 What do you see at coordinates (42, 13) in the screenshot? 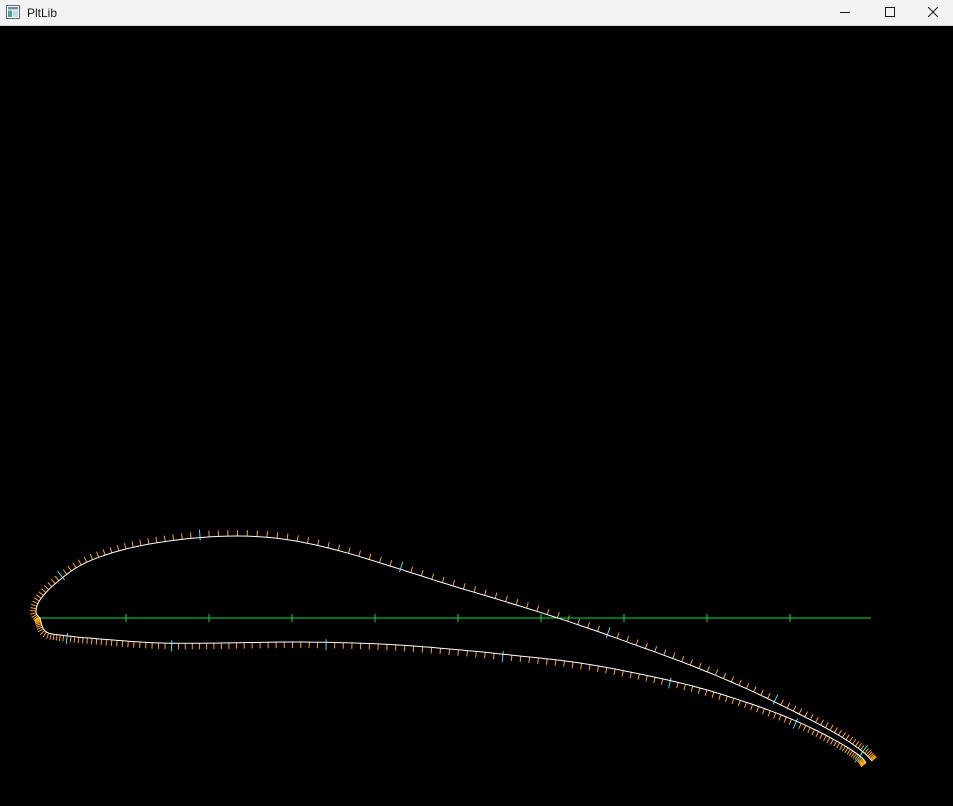
I see `window-title: PltLib` at bounding box center [42, 13].